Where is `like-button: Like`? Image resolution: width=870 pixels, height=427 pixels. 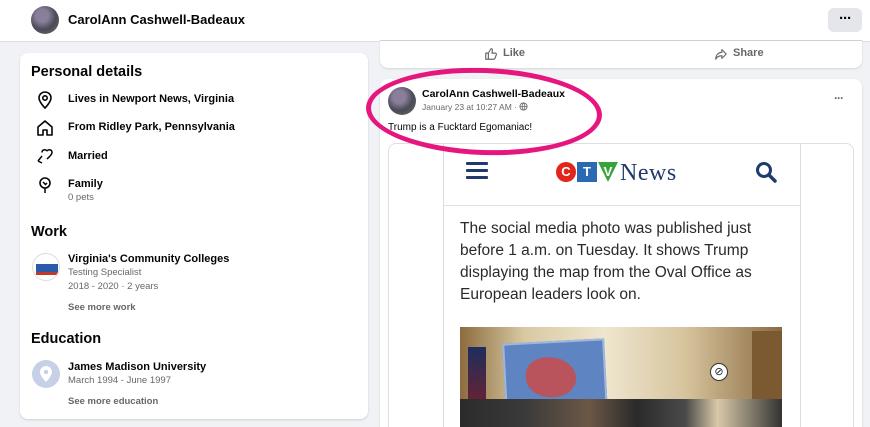
like-button: Like is located at coordinates (514, 53).